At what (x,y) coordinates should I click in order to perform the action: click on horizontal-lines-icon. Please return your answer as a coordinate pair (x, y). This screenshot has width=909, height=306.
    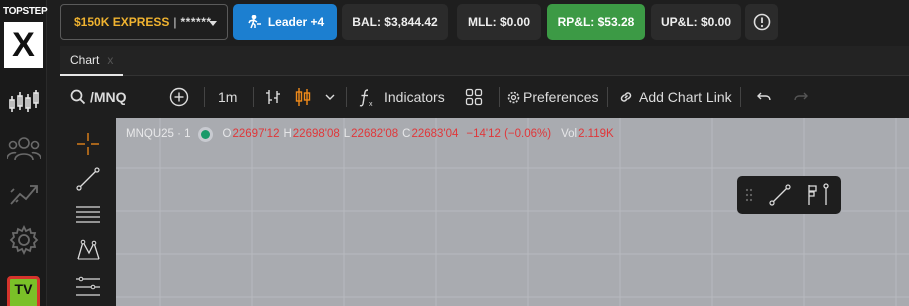
    Looking at the image, I should click on (88, 214).